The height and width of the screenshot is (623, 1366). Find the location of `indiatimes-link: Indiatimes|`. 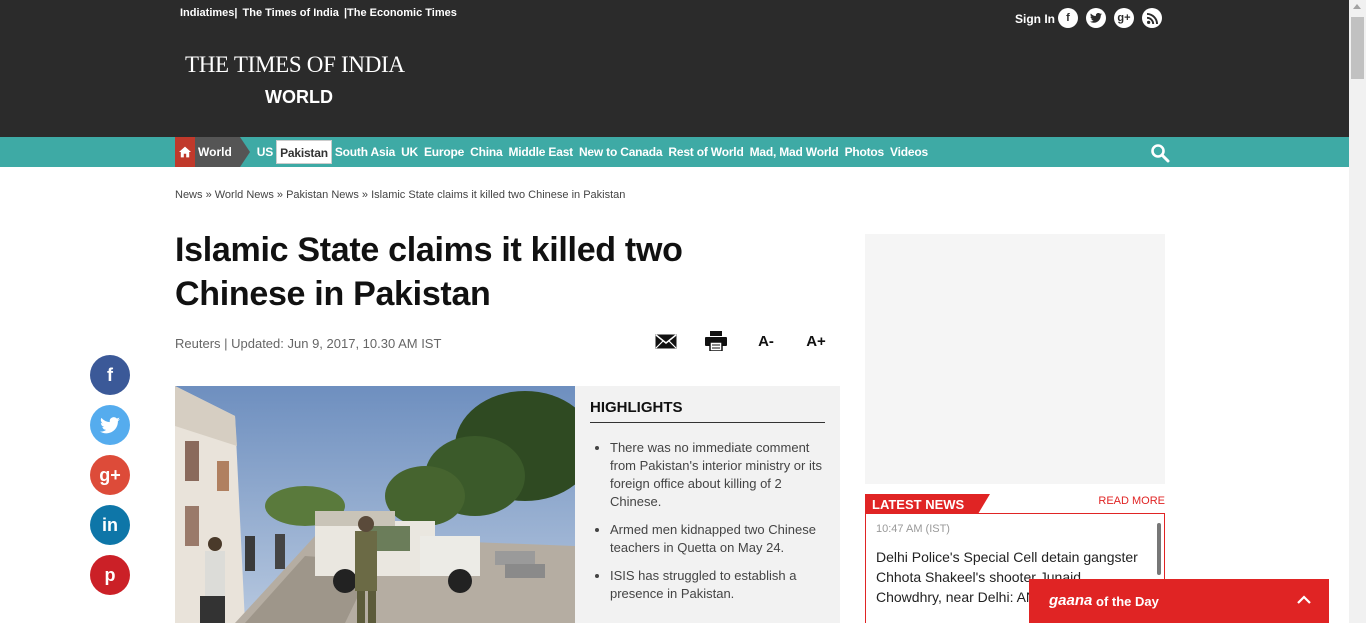

indiatimes-link: Indiatimes| is located at coordinates (208, 13).